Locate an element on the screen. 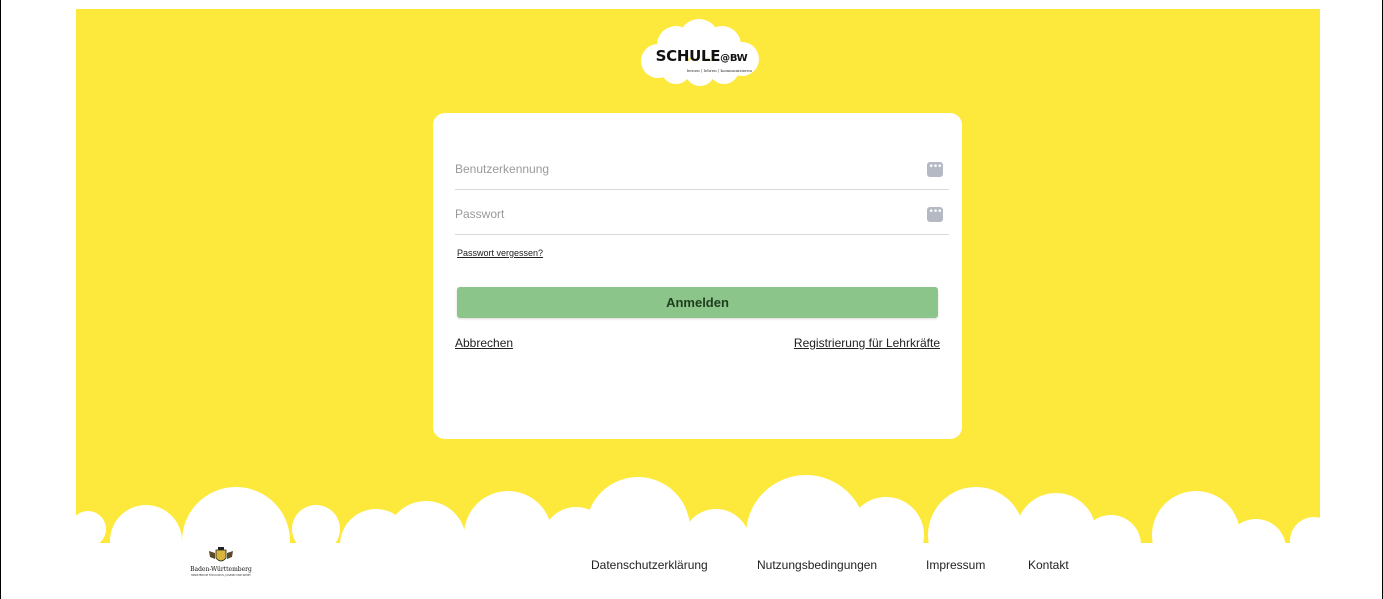 The image size is (1383, 599). coat-of-arms-icon is located at coordinates (221, 554).